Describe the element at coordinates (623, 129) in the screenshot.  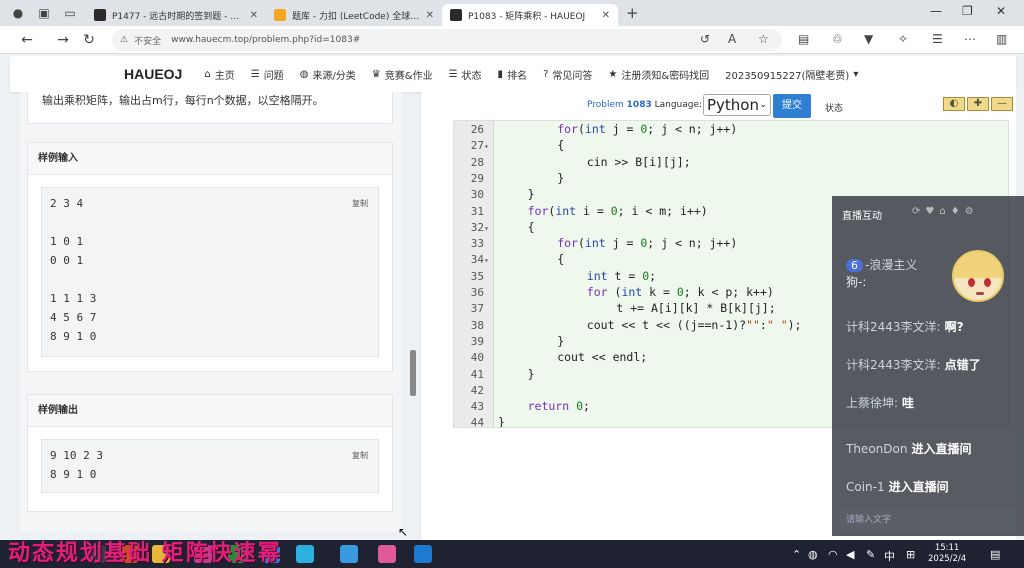
I see `code-token: j =` at that location.